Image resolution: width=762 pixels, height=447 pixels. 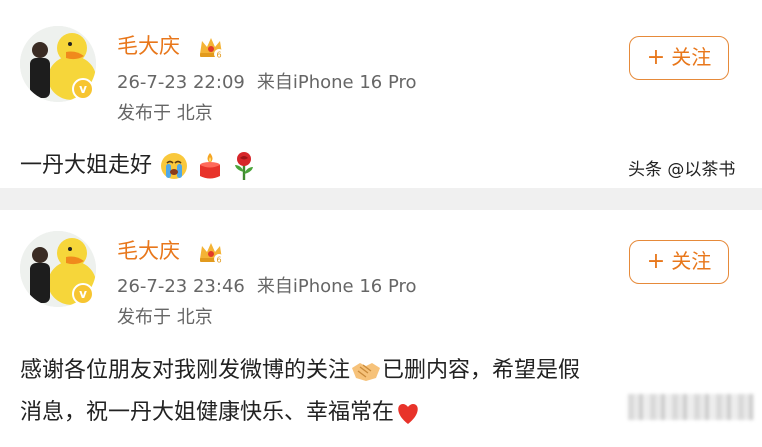 What do you see at coordinates (481, 370) in the screenshot?
I see `post-text-segment: 已删内容，希望是假` at bounding box center [481, 370].